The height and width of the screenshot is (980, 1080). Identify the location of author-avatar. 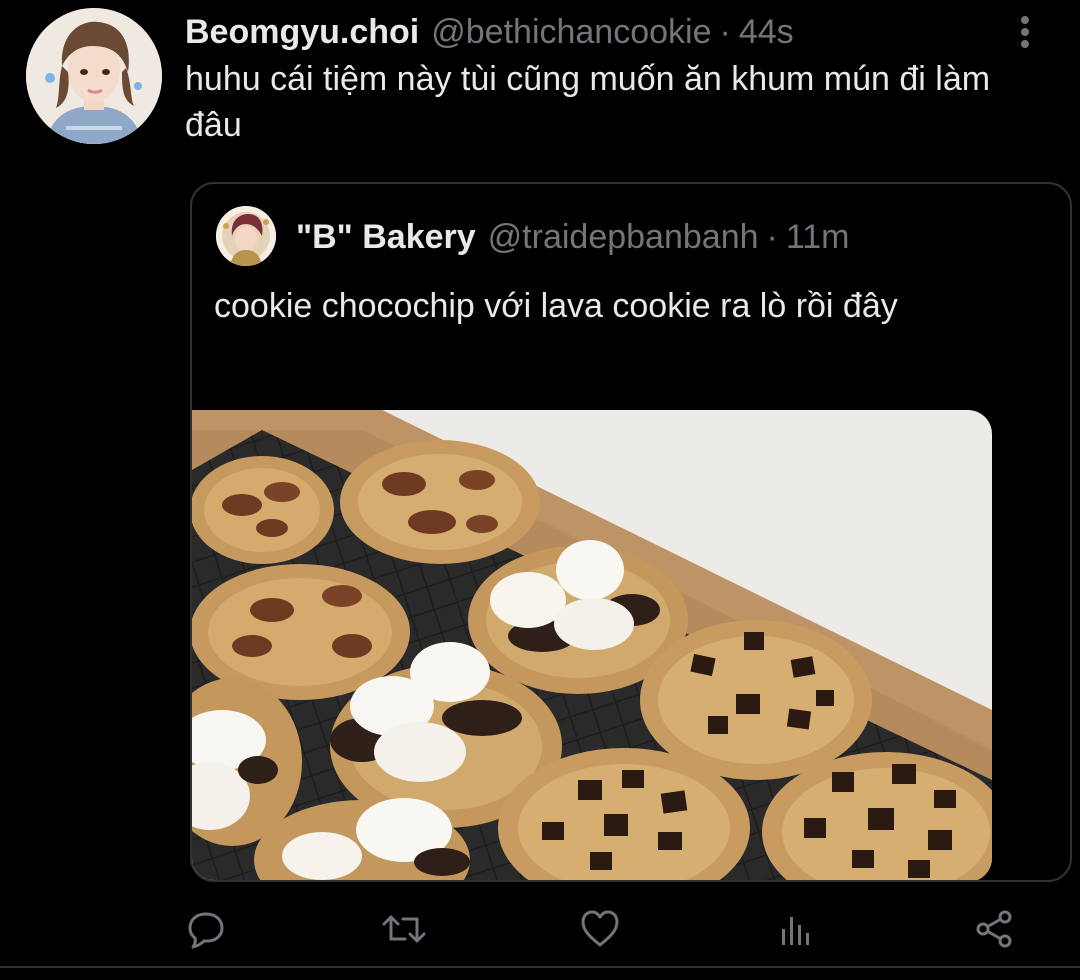
(94, 76).